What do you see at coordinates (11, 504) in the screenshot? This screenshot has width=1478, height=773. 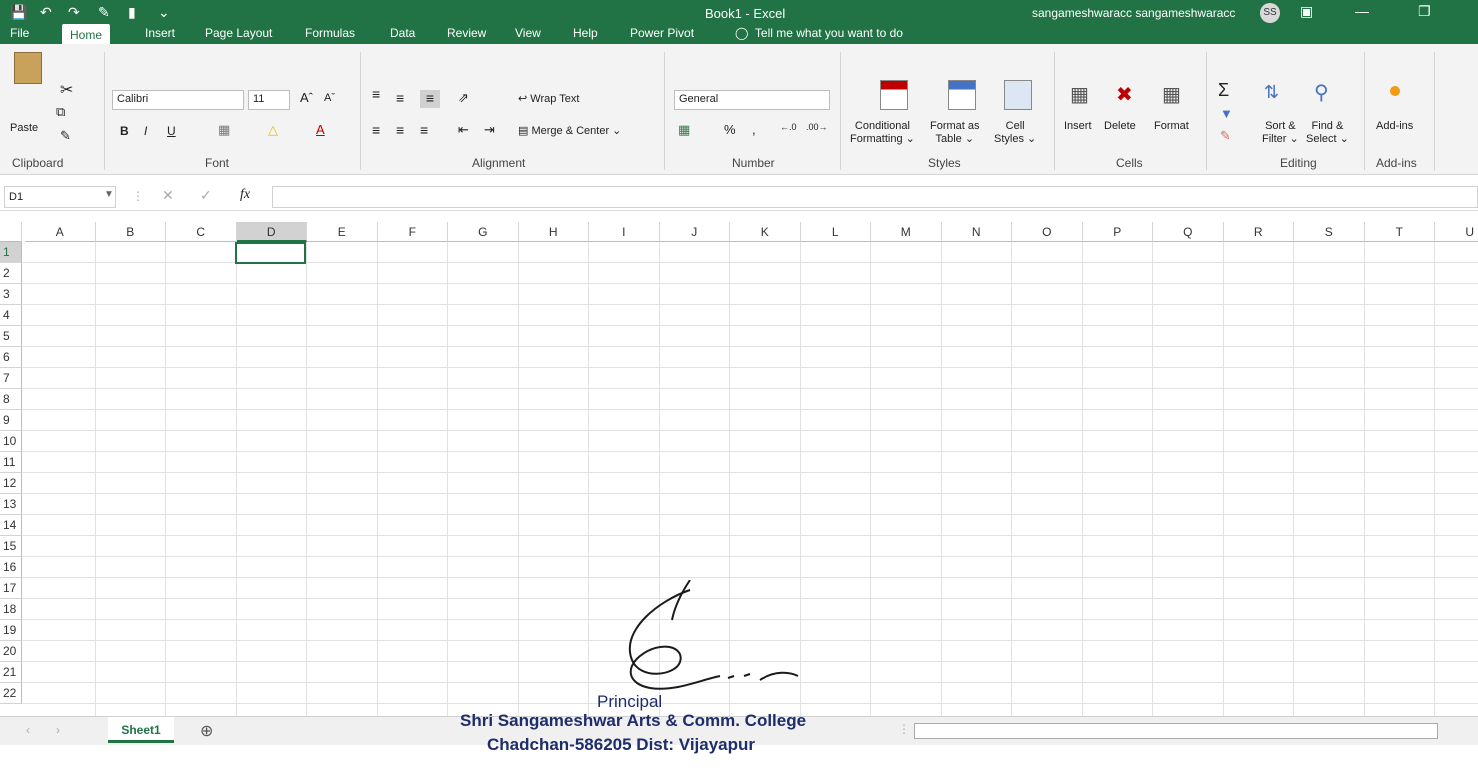 I see `row-header: 13` at bounding box center [11, 504].